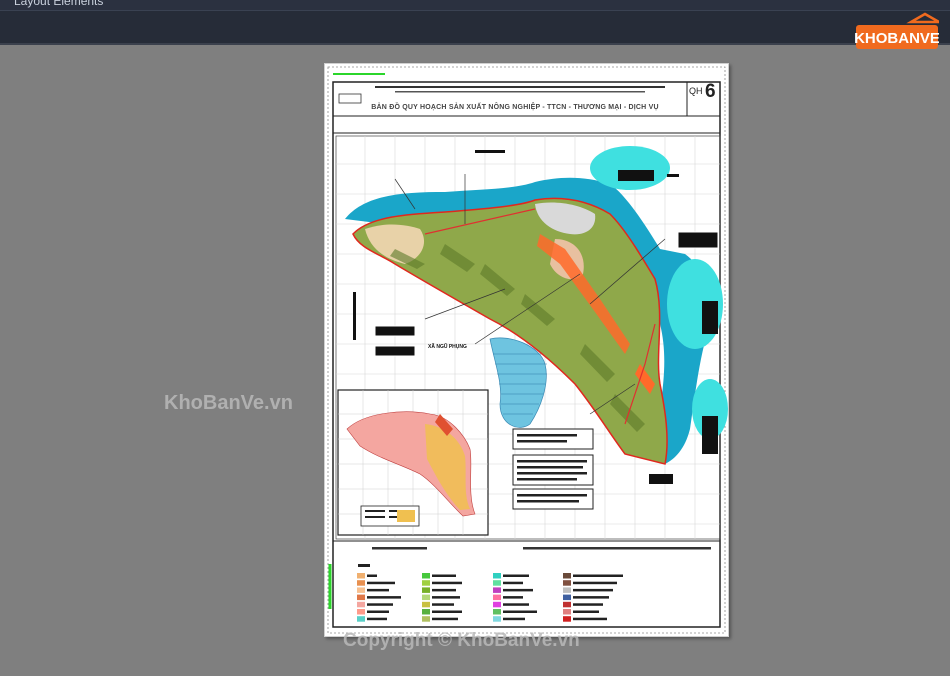  What do you see at coordinates (897, 38) in the screenshot?
I see `logo-text: KHOBANVE` at bounding box center [897, 38].